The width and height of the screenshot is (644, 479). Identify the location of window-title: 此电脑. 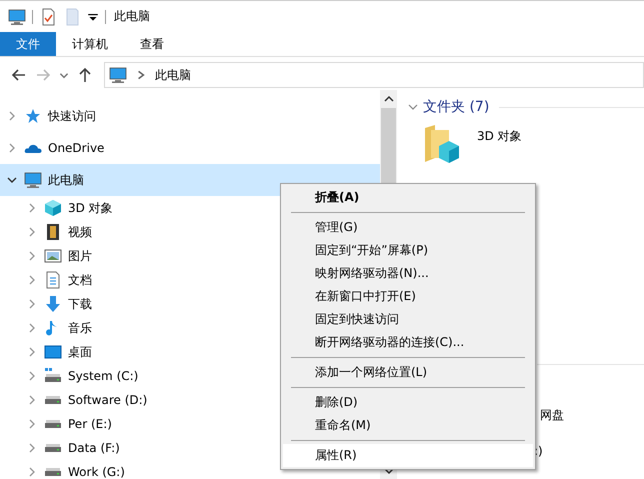
(132, 16).